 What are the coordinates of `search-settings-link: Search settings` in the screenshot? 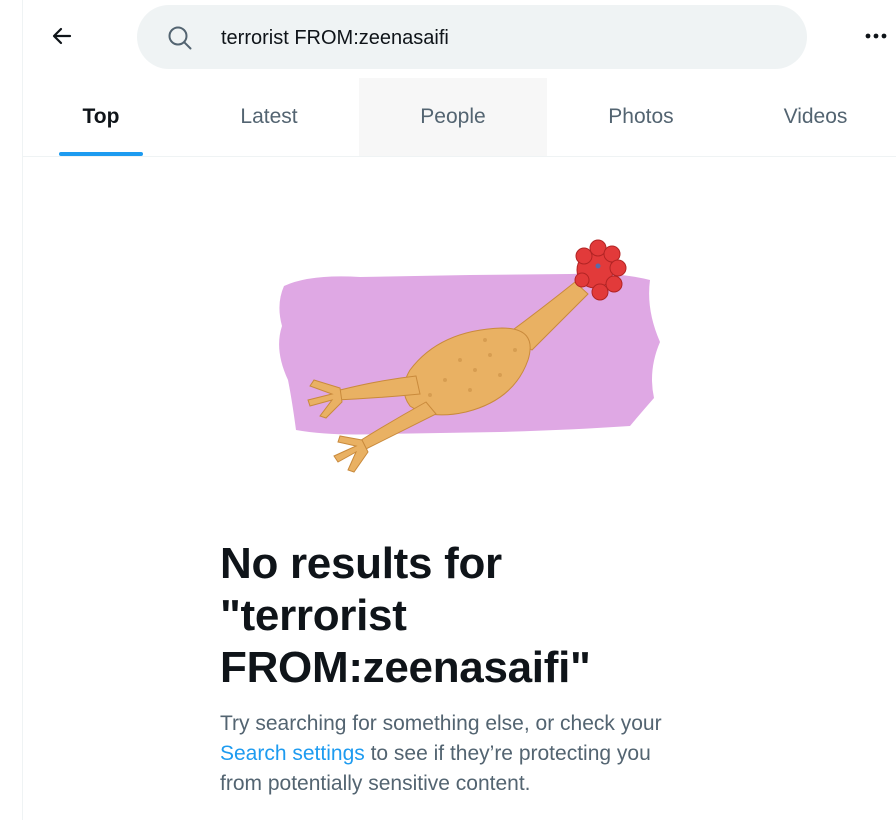 It's located at (292, 753).